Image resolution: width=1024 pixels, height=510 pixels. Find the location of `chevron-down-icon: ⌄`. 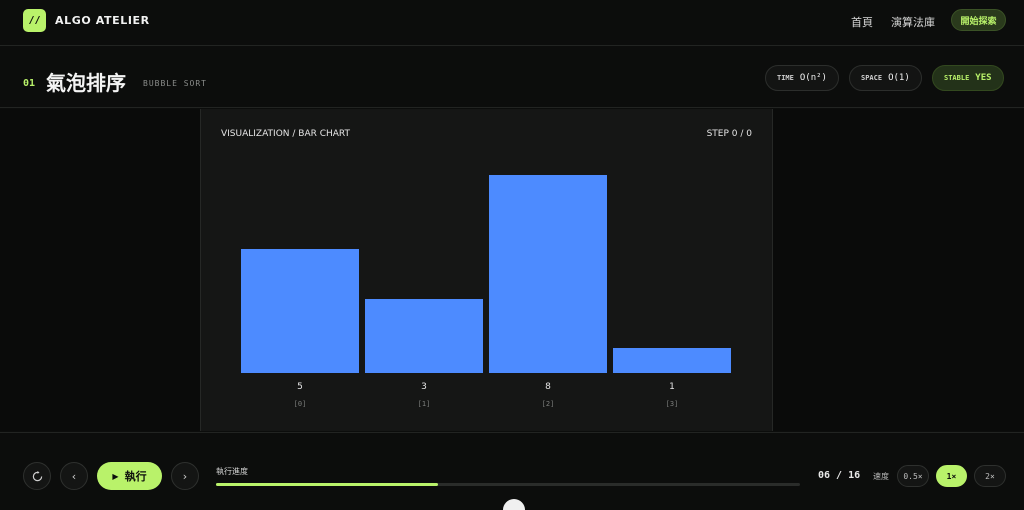

chevron-down-icon: ⌄ is located at coordinates (514, 507).